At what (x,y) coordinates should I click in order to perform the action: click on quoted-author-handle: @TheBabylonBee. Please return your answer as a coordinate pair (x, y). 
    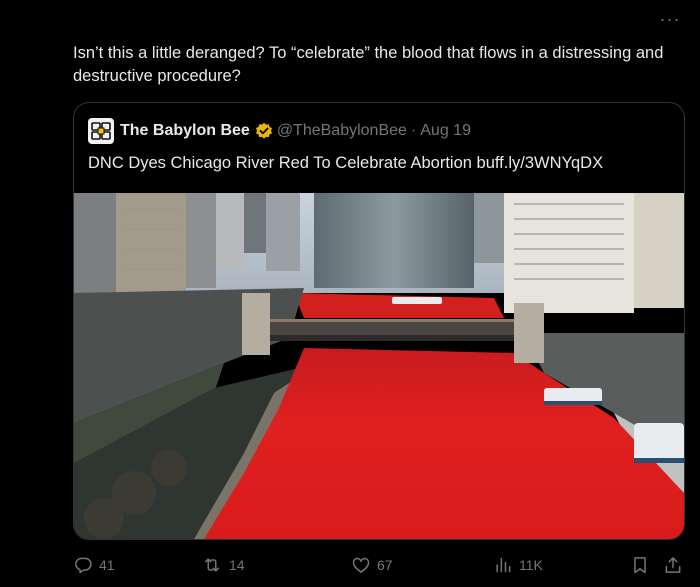
    Looking at the image, I should click on (342, 131).